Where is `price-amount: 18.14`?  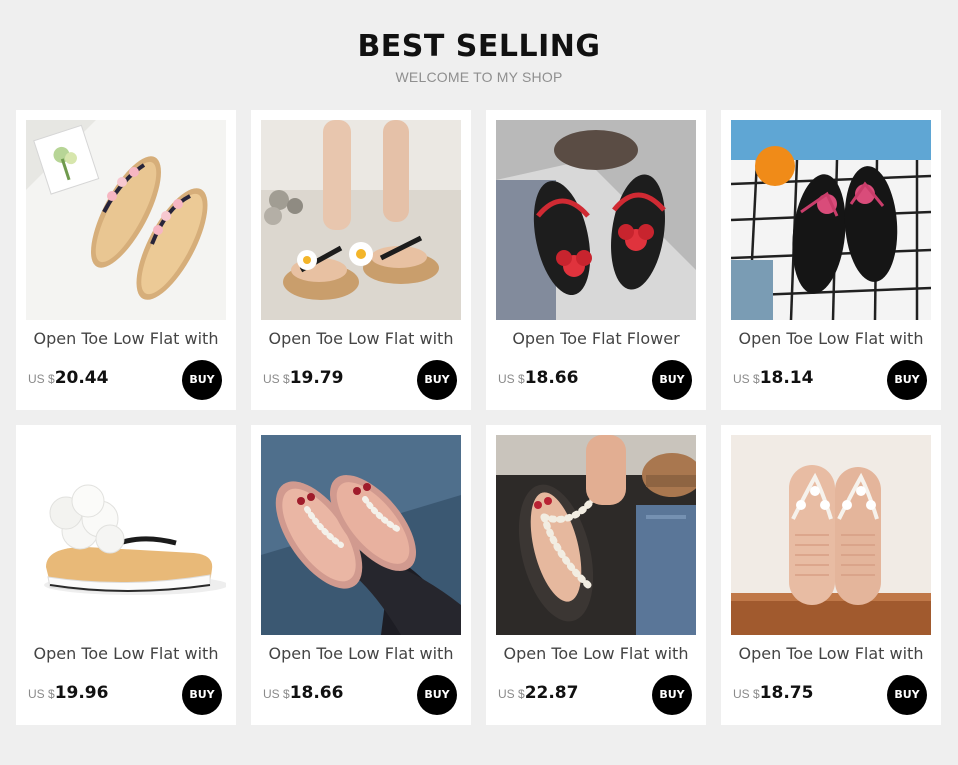
price-amount: 18.14 is located at coordinates (786, 378).